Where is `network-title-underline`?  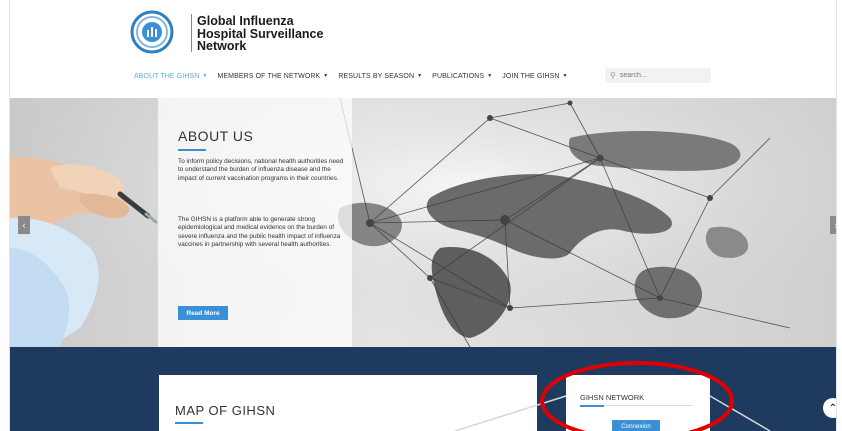 network-title-underline is located at coordinates (592, 406).